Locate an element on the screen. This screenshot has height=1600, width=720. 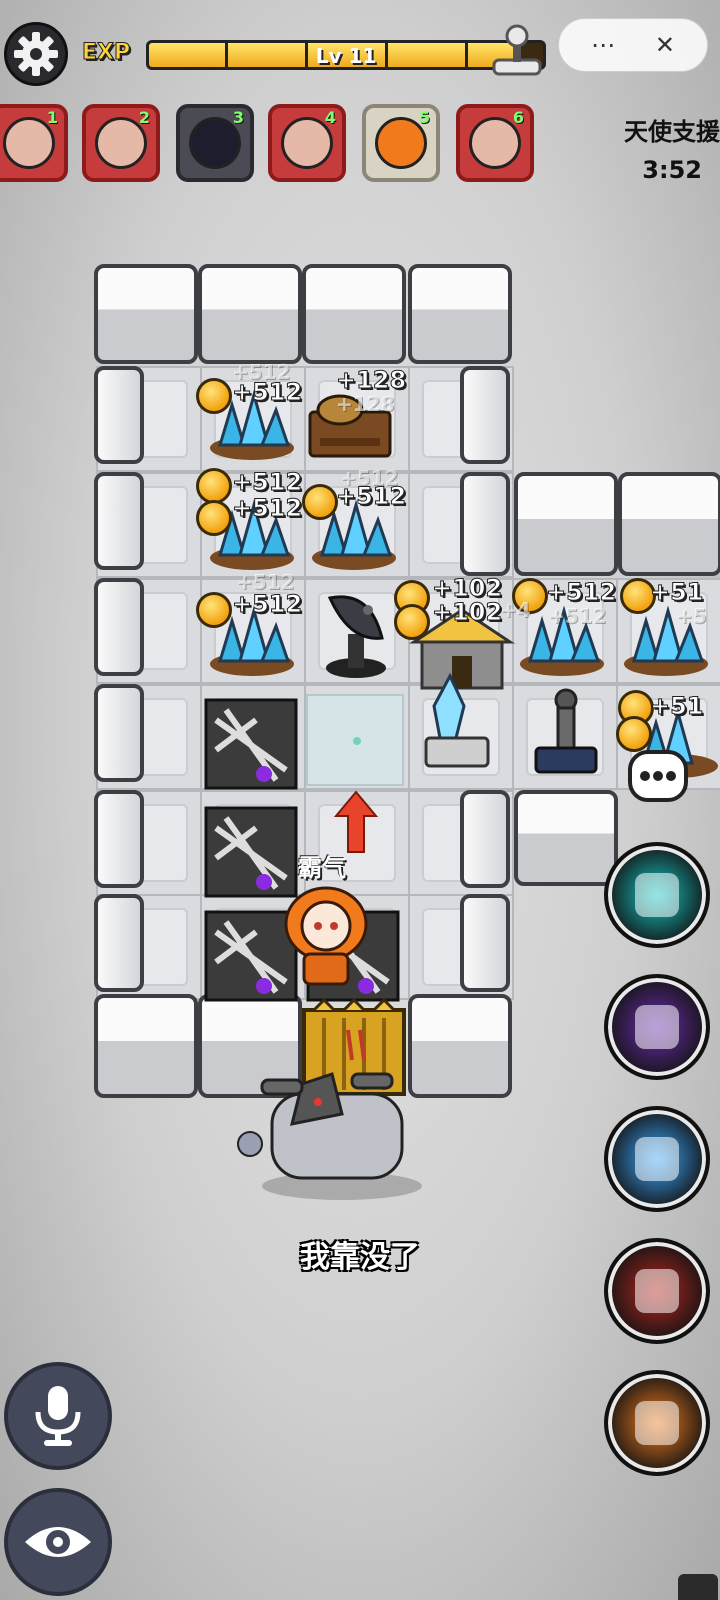
gold-gain-label: +102 is located at coordinates (467, 612).